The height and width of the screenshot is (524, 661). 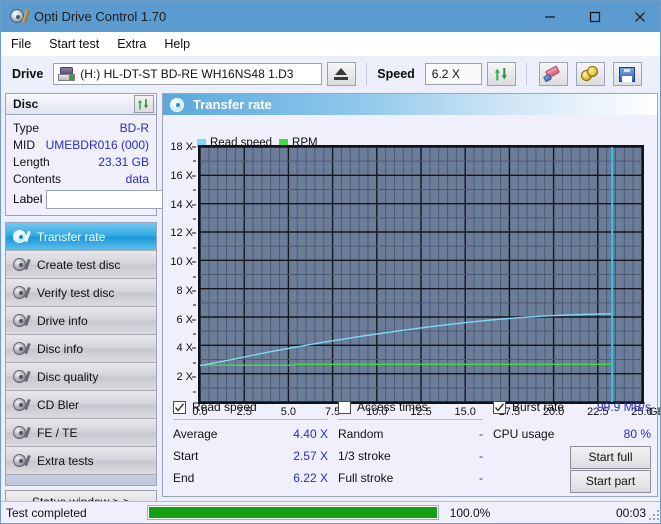 I want to click on status-text: Test completed, so click(x=46, y=512).